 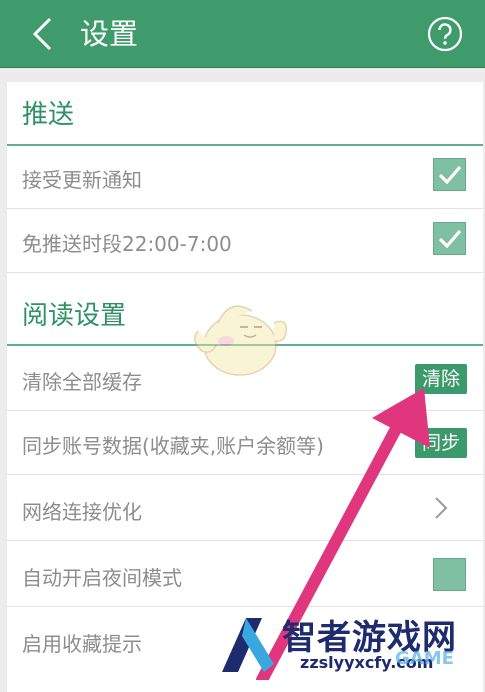 What do you see at coordinates (424, 658) in the screenshot?
I see `site-game-text: GAME` at bounding box center [424, 658].